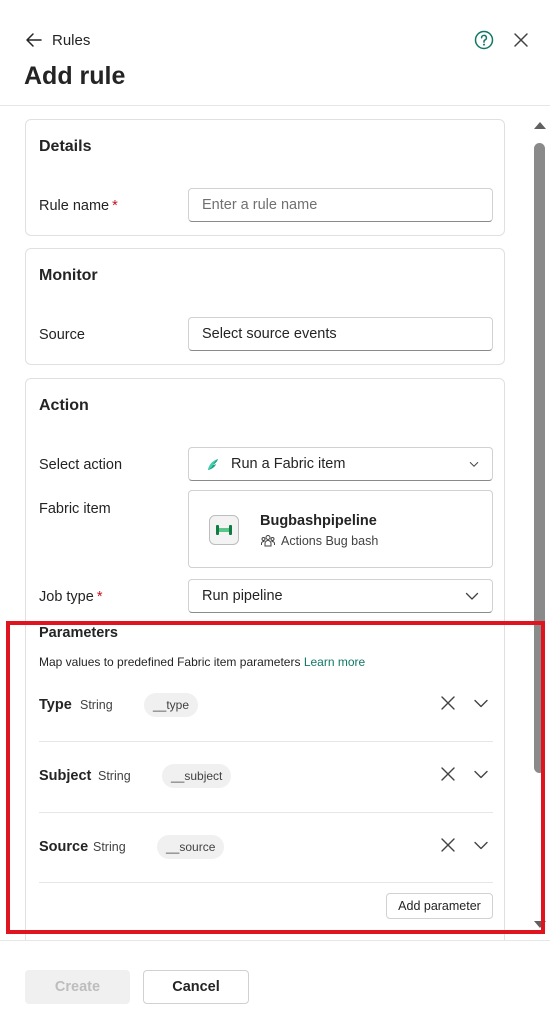  I want to click on source-events-selector: Select source events, so click(340, 334).